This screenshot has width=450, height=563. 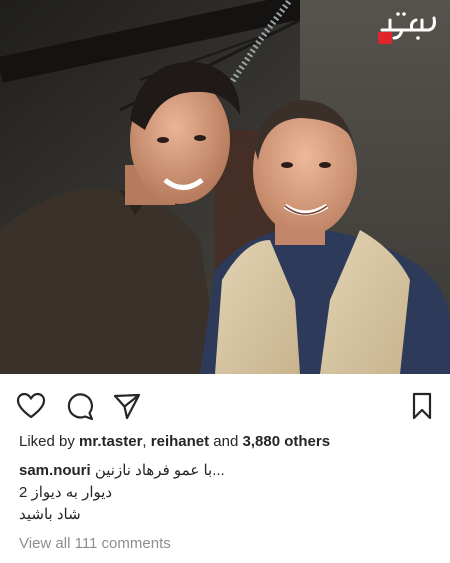 I want to click on caption-line-2: دیوار به دیواز 2, so click(x=66, y=492).